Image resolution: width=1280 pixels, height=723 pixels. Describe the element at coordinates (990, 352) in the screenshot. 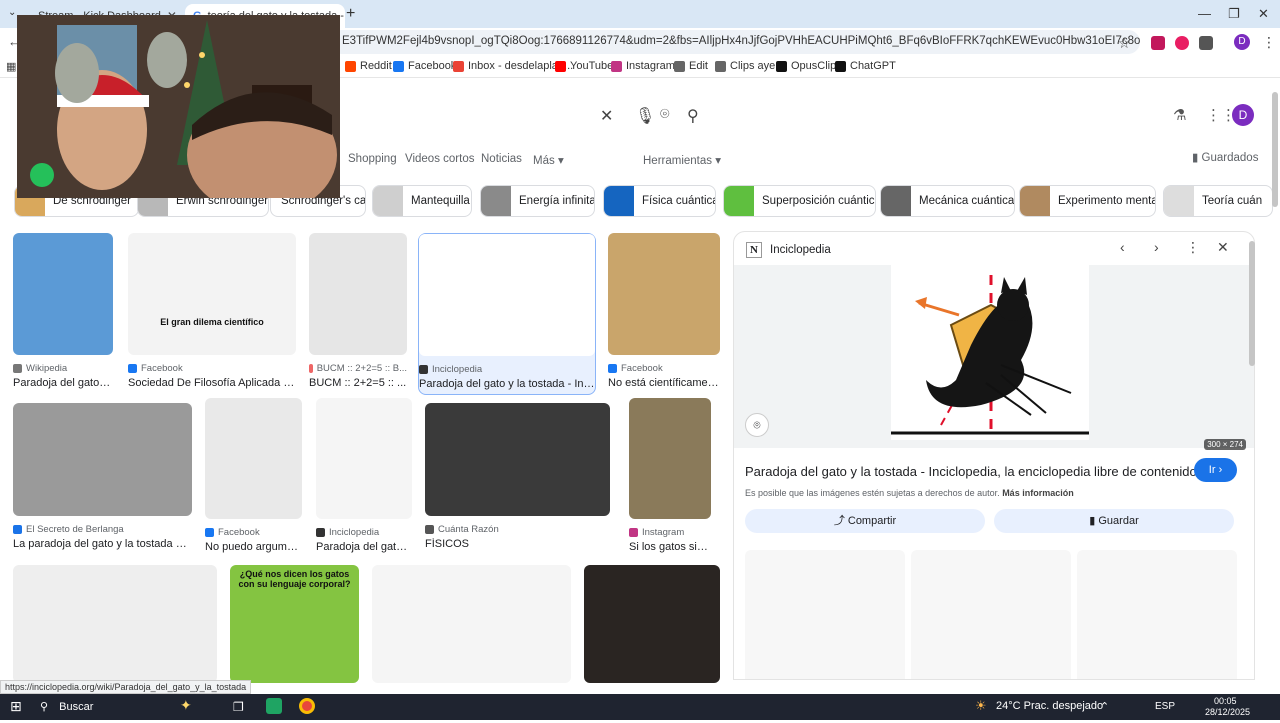

I see `preview-image` at that location.